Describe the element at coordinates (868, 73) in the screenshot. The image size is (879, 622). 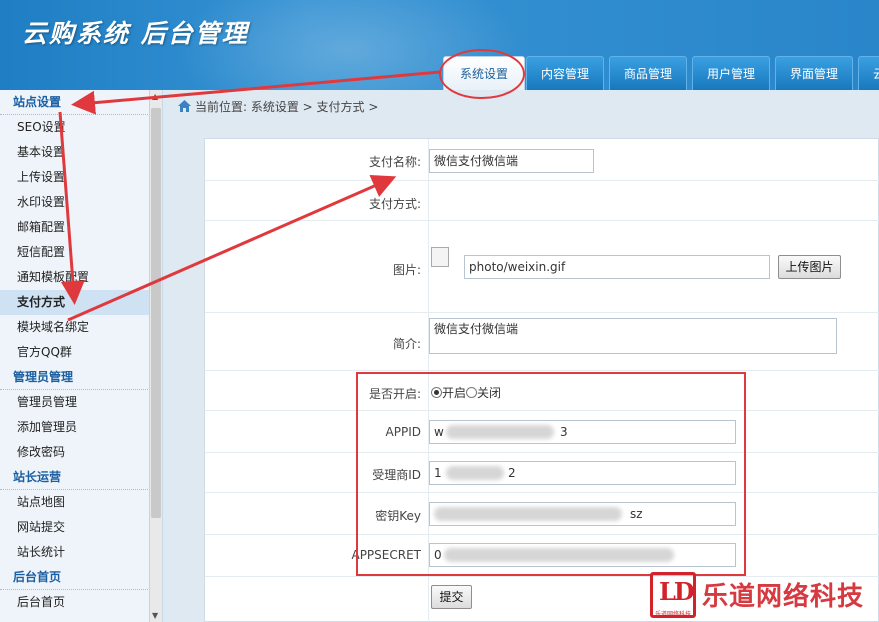
I see `tab-cloud: 云` at that location.